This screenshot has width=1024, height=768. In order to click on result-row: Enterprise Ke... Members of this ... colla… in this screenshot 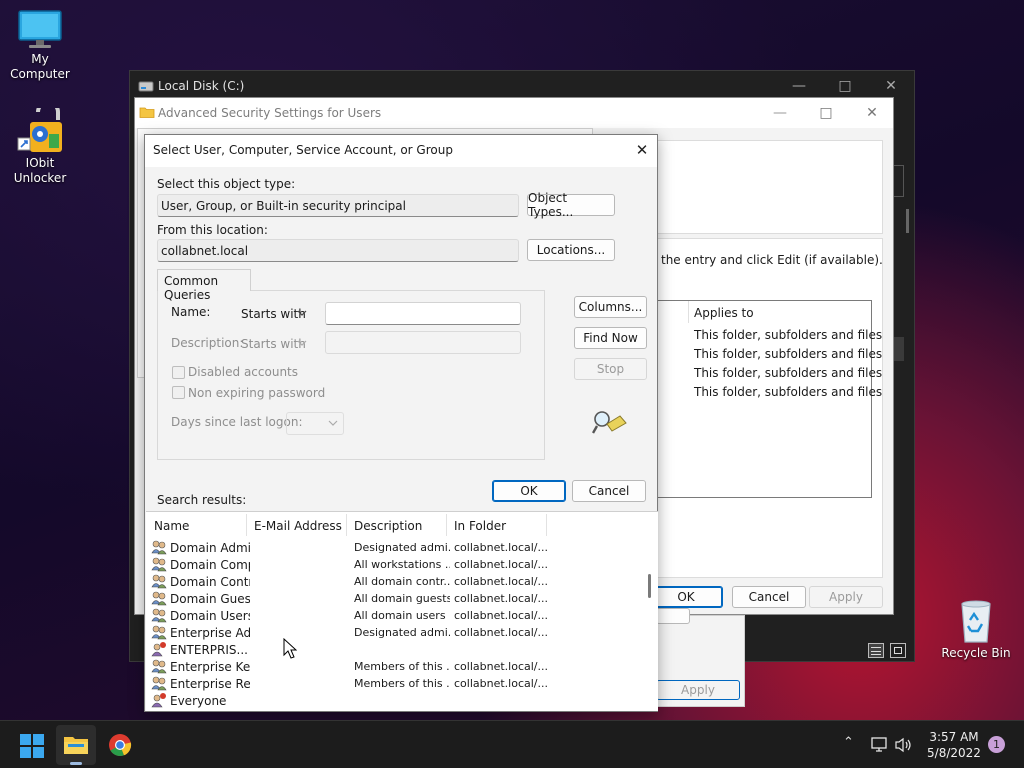, I will do `click(400, 666)`.